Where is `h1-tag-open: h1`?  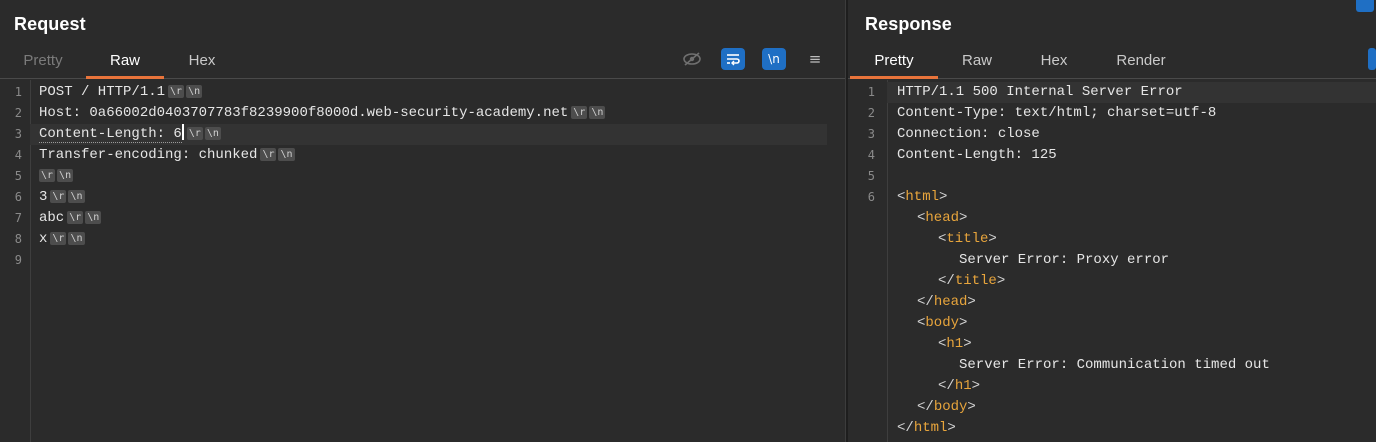 h1-tag-open: h1 is located at coordinates (955, 344).